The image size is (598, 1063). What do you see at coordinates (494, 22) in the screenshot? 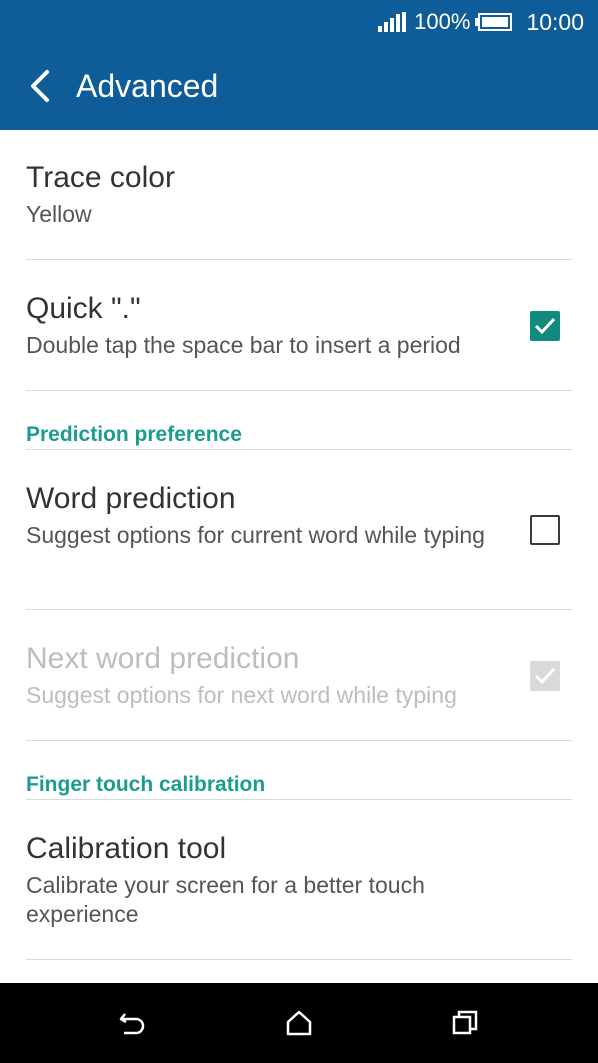
I see `battery-icon` at bounding box center [494, 22].